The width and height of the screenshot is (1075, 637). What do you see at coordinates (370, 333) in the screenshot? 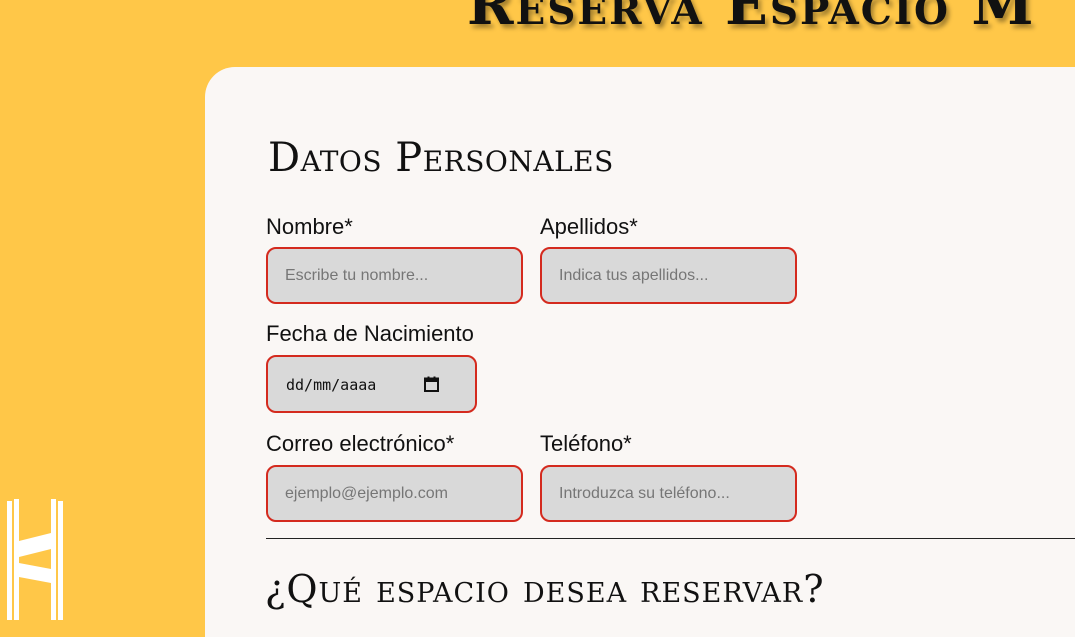
I see `fecha-nacimiento-label: Fecha de Nacimiento` at bounding box center [370, 333].